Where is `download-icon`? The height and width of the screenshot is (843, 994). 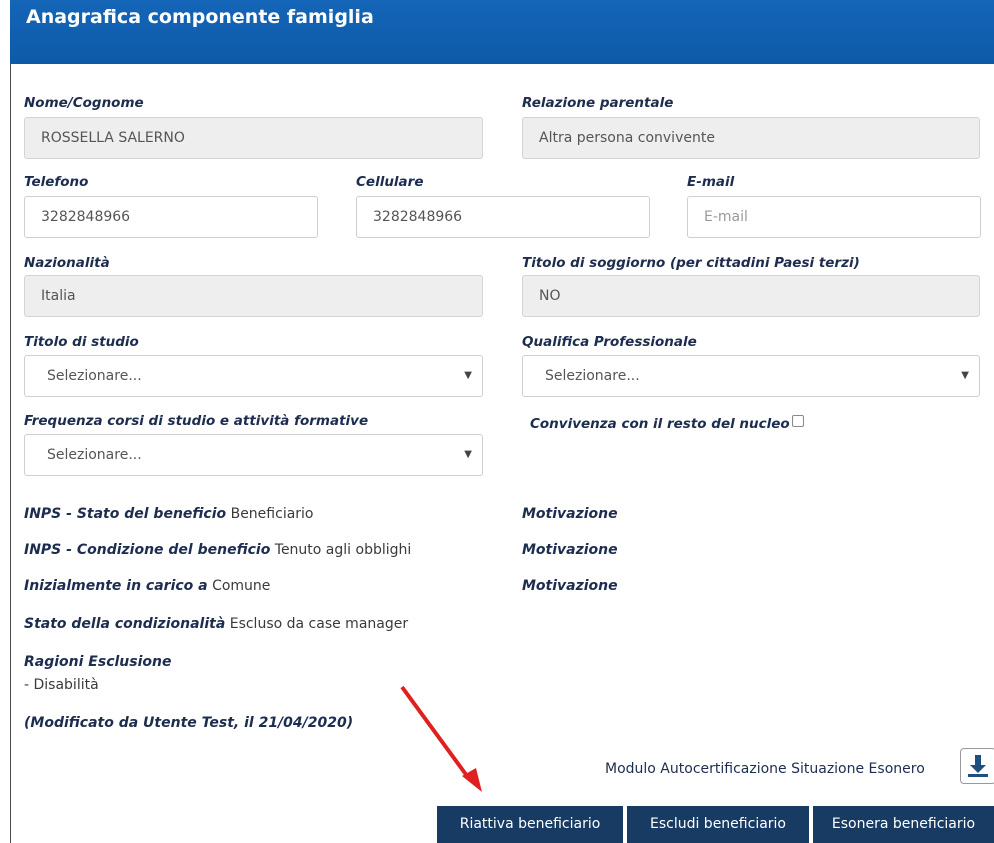
download-icon is located at coordinates (978, 766).